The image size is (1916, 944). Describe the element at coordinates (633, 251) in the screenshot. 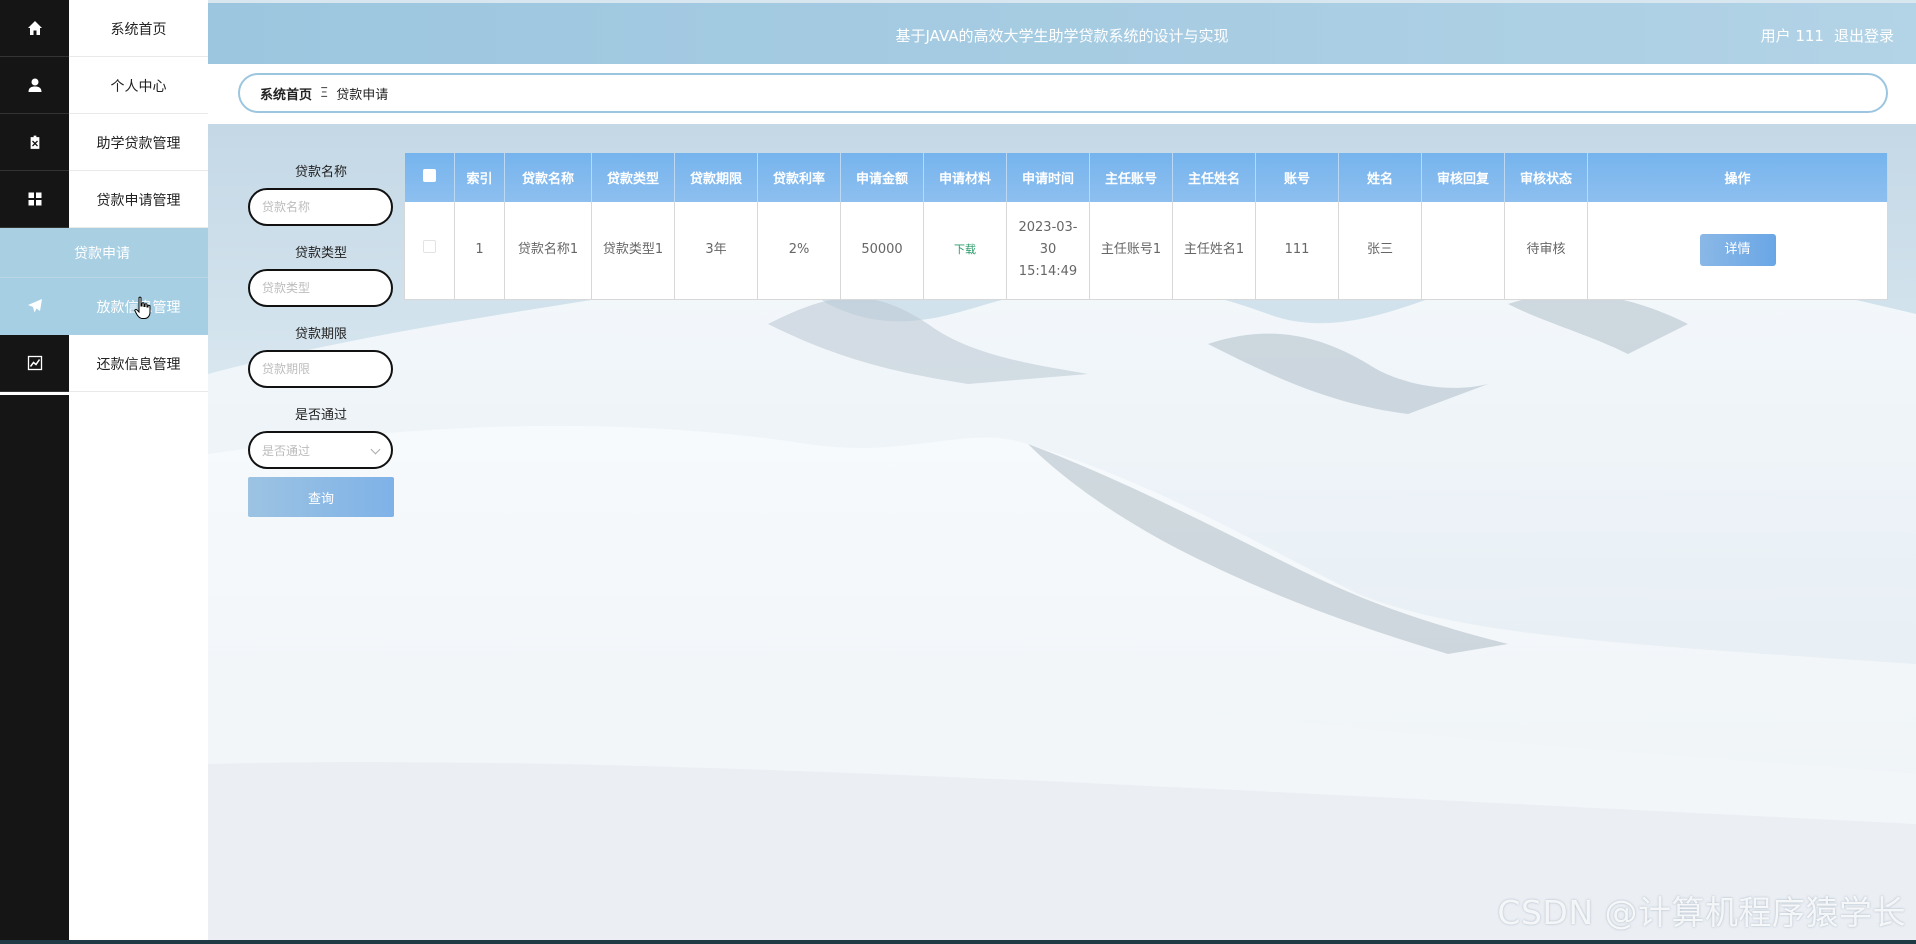

I see `cell-loan-type: 贷款类型1` at that location.